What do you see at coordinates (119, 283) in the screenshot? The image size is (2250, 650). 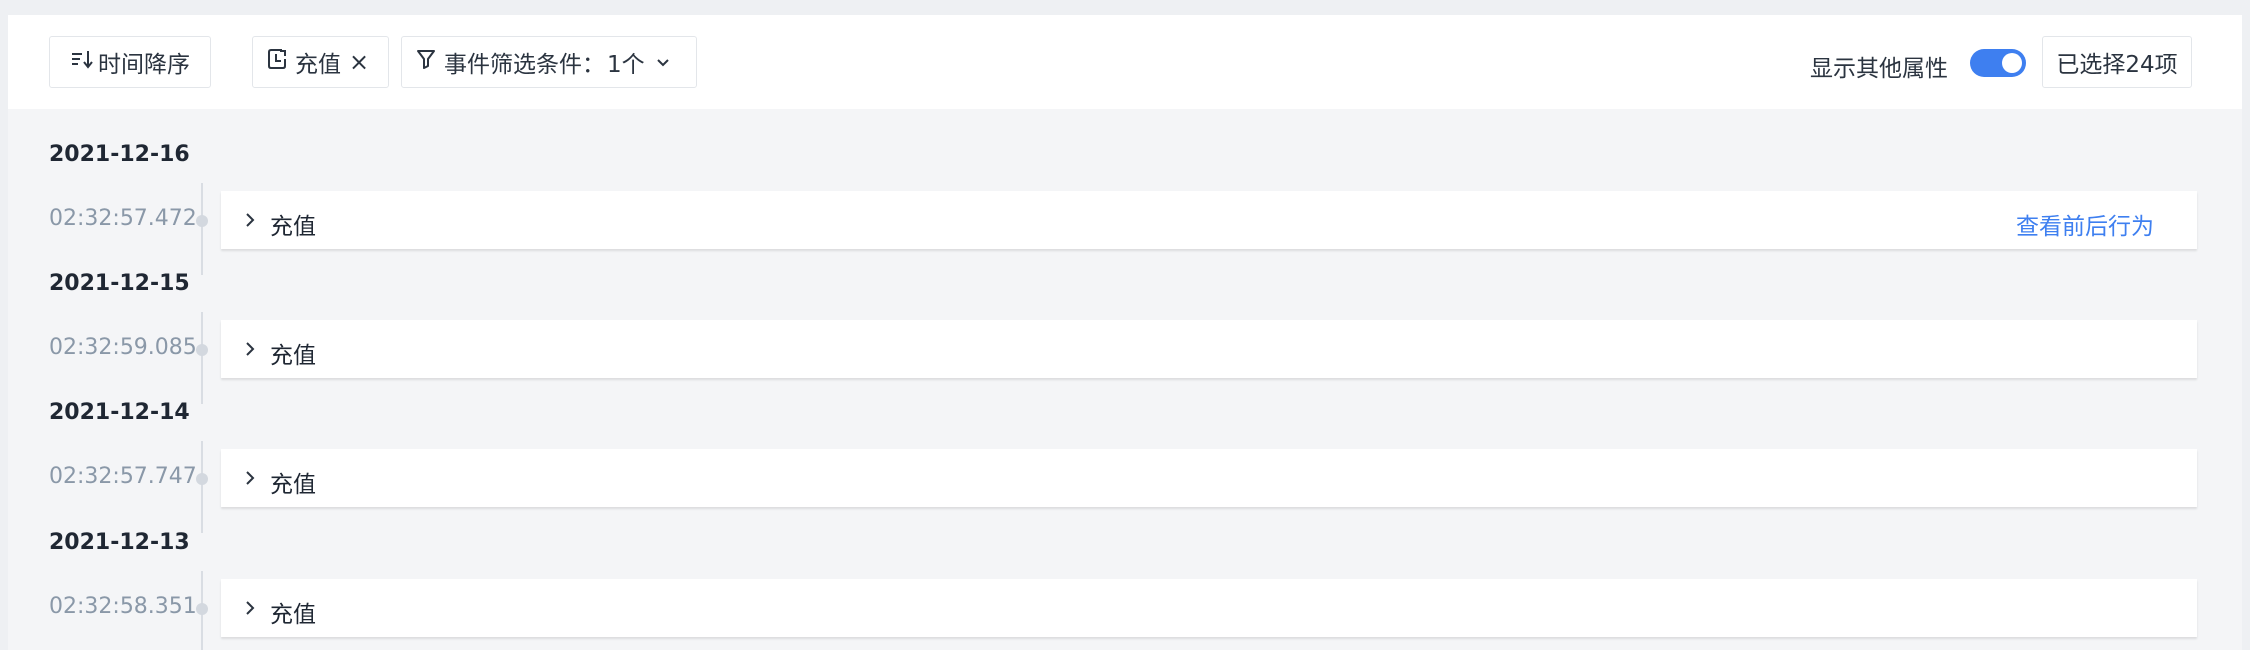 I see `date-heading: 2021-12-15` at bounding box center [119, 283].